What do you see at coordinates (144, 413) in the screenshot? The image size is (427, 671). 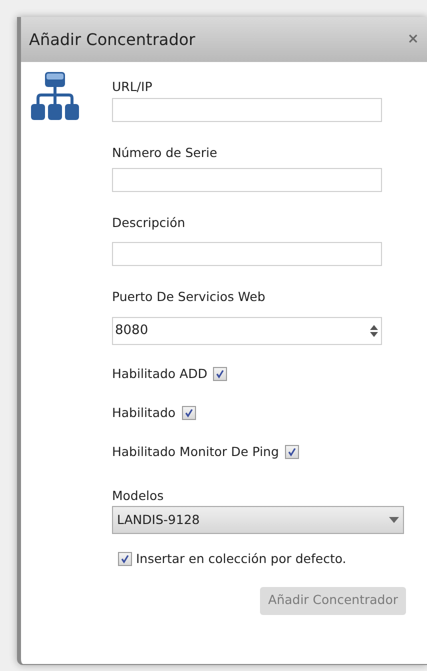 I see `checkbox-label: Habilitado` at bounding box center [144, 413].